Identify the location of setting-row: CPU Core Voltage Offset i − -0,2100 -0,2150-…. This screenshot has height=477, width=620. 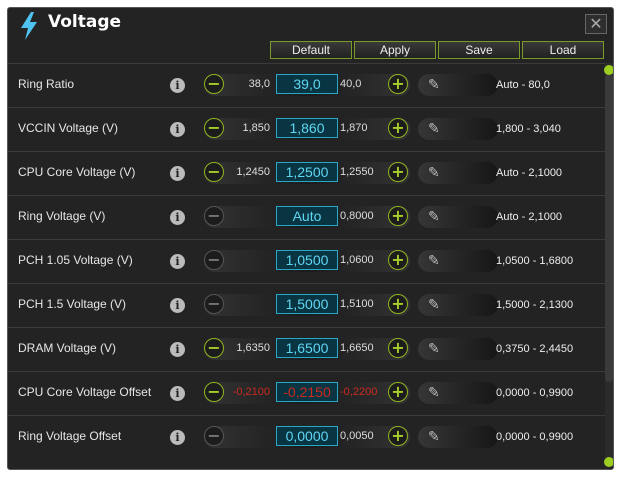
(306, 393).